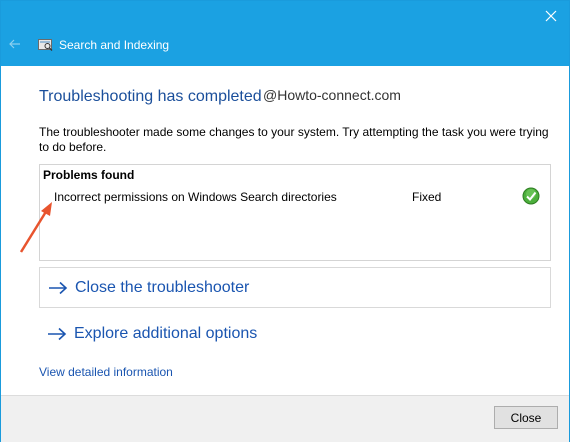 This screenshot has width=570, height=442. Describe the element at coordinates (166, 333) in the screenshot. I see `explore-options-label: Explore additional options` at that location.